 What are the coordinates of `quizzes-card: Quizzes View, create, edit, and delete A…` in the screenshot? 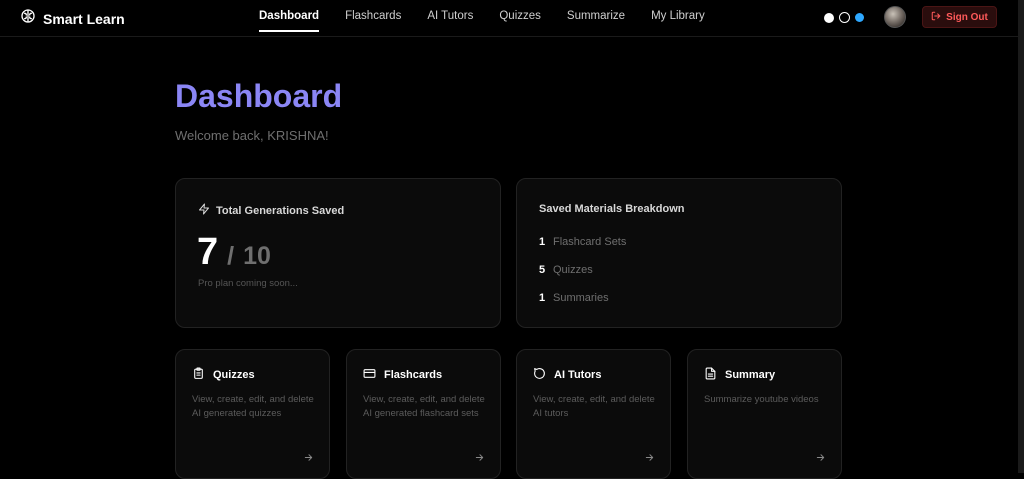 It's located at (252, 414).